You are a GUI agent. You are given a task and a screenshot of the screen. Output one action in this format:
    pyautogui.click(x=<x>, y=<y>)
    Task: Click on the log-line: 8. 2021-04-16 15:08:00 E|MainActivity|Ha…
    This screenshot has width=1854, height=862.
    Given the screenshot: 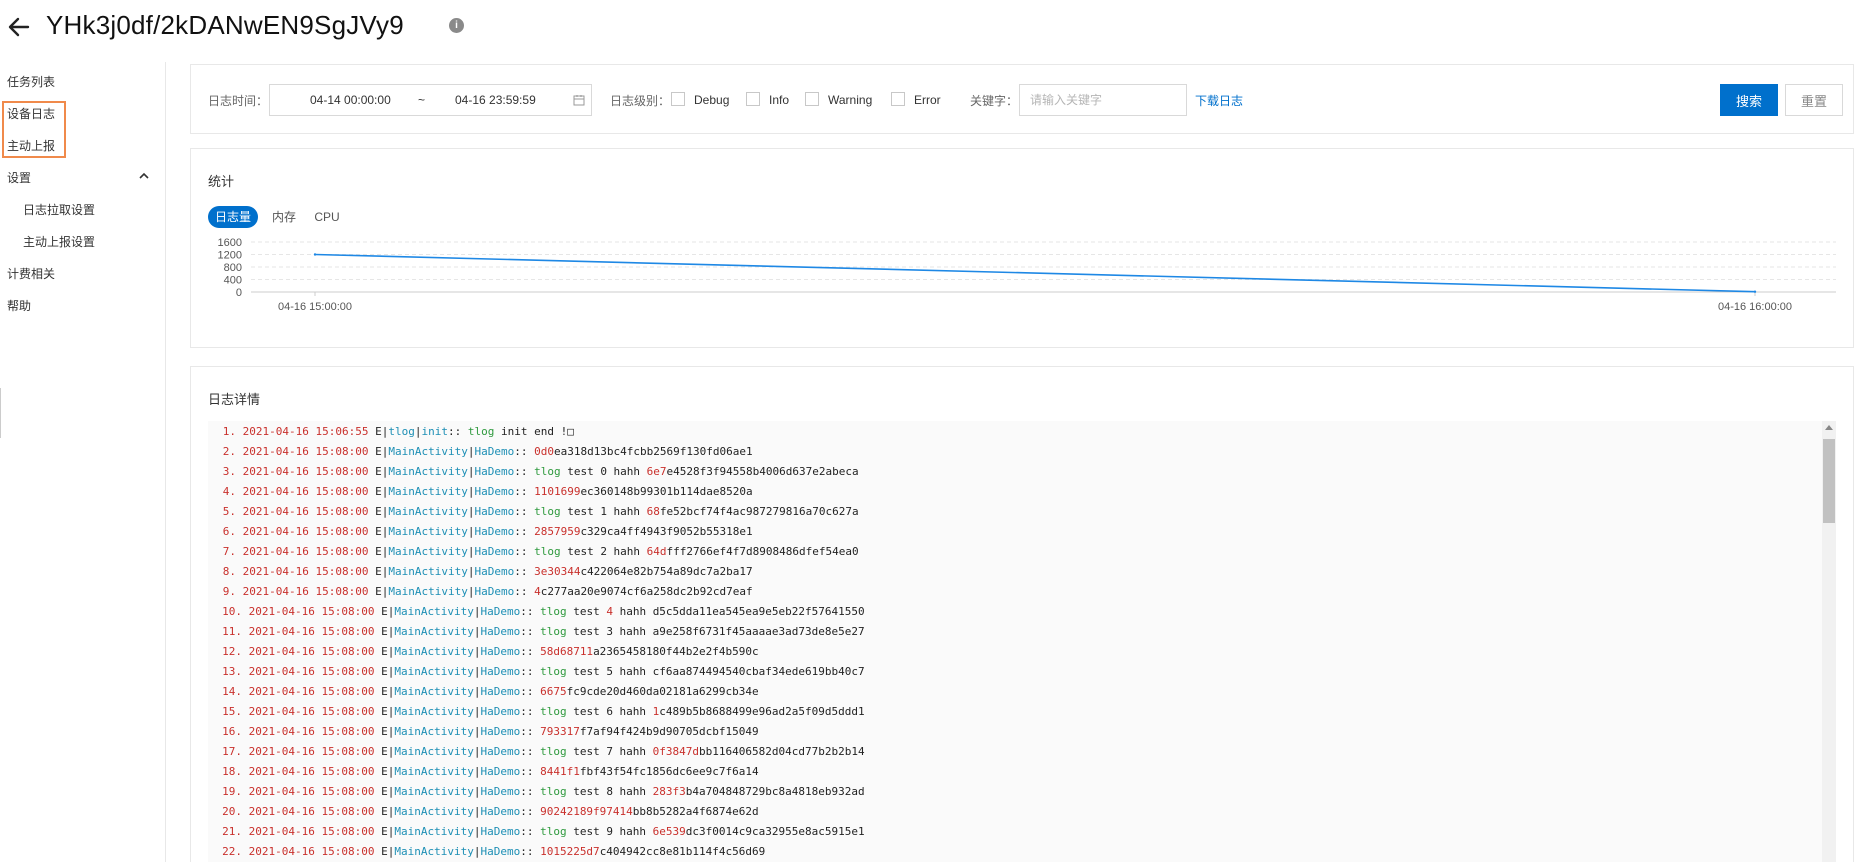 What is the action you would take?
    pyautogui.click(x=1022, y=572)
    